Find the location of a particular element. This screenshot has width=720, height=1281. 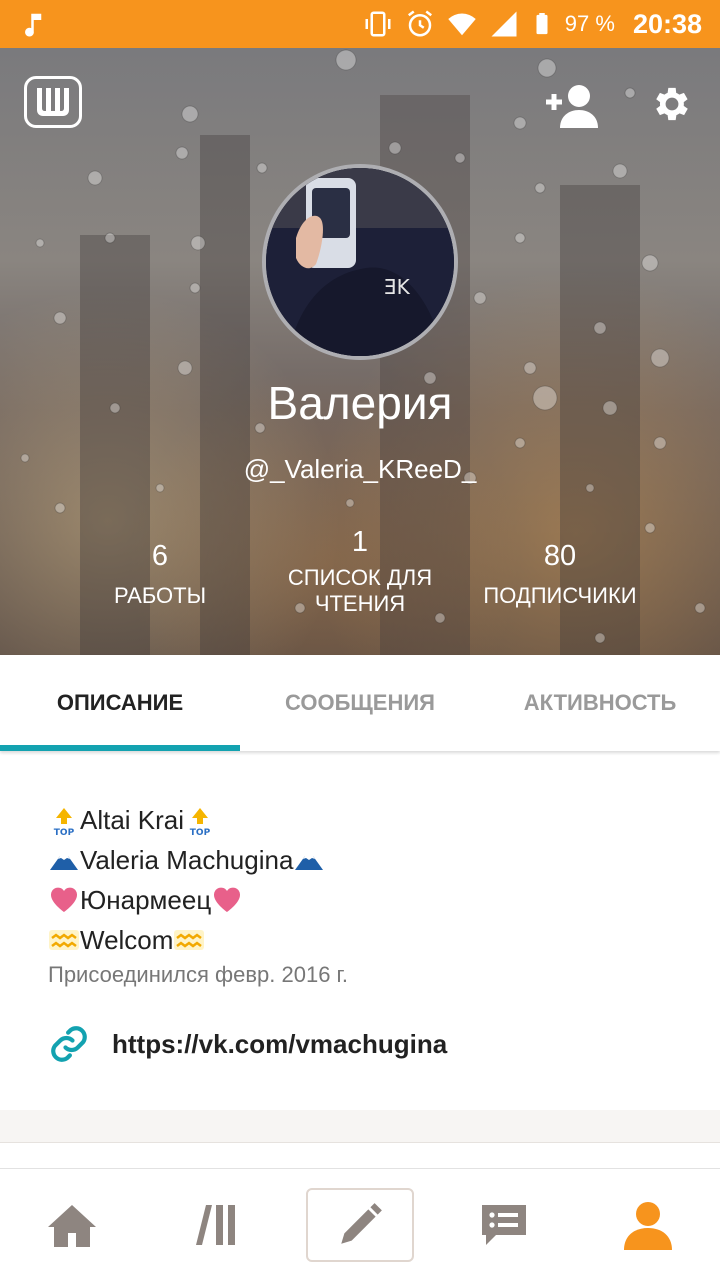

stat-works-label: РАБОТЫ is located at coordinates (160, 595).